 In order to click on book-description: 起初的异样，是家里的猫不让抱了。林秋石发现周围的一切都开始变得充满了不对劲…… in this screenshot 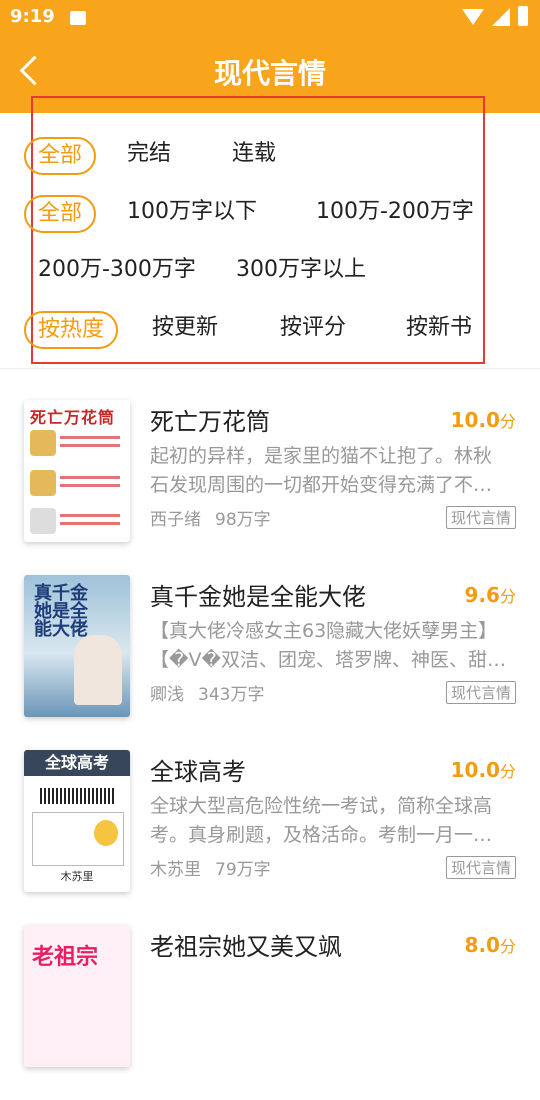, I will do `click(321, 470)`.